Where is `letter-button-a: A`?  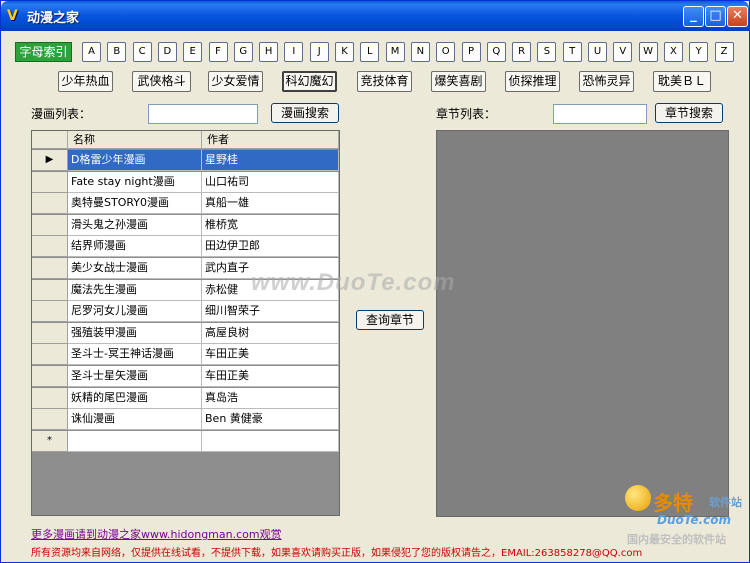
letter-button-a: A is located at coordinates (91, 52).